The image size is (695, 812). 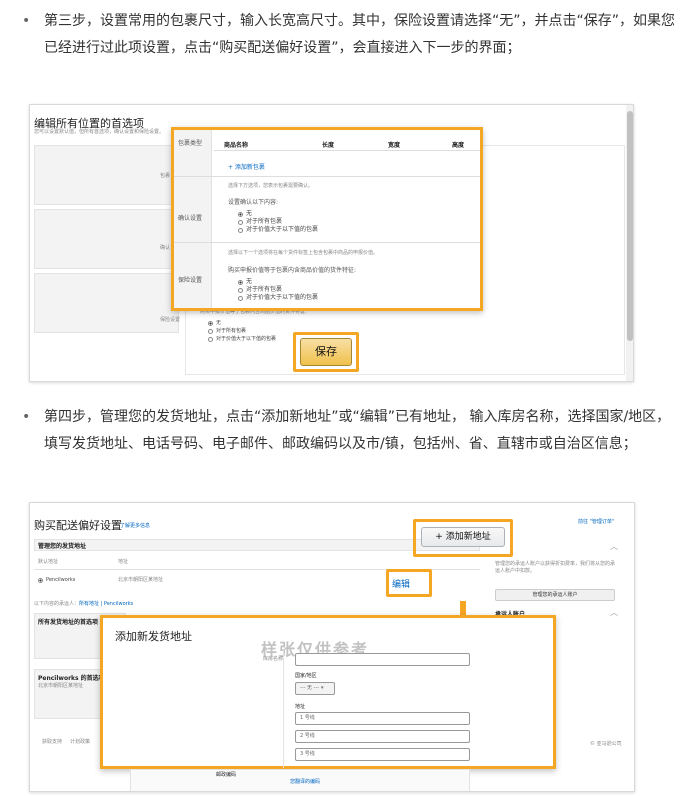 What do you see at coordinates (278, 282) in the screenshot?
I see `insurance-opt-none: 无` at bounding box center [278, 282].